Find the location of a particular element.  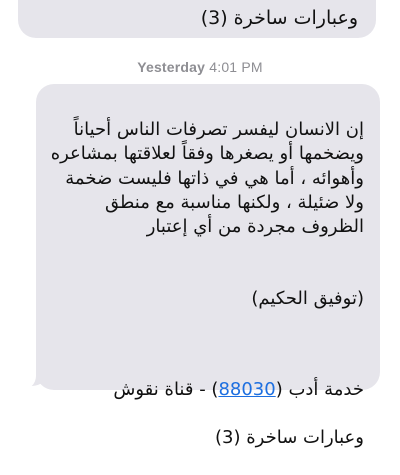

service-last-line: وعبارات ساخرة (3) is located at coordinates (289, 438).